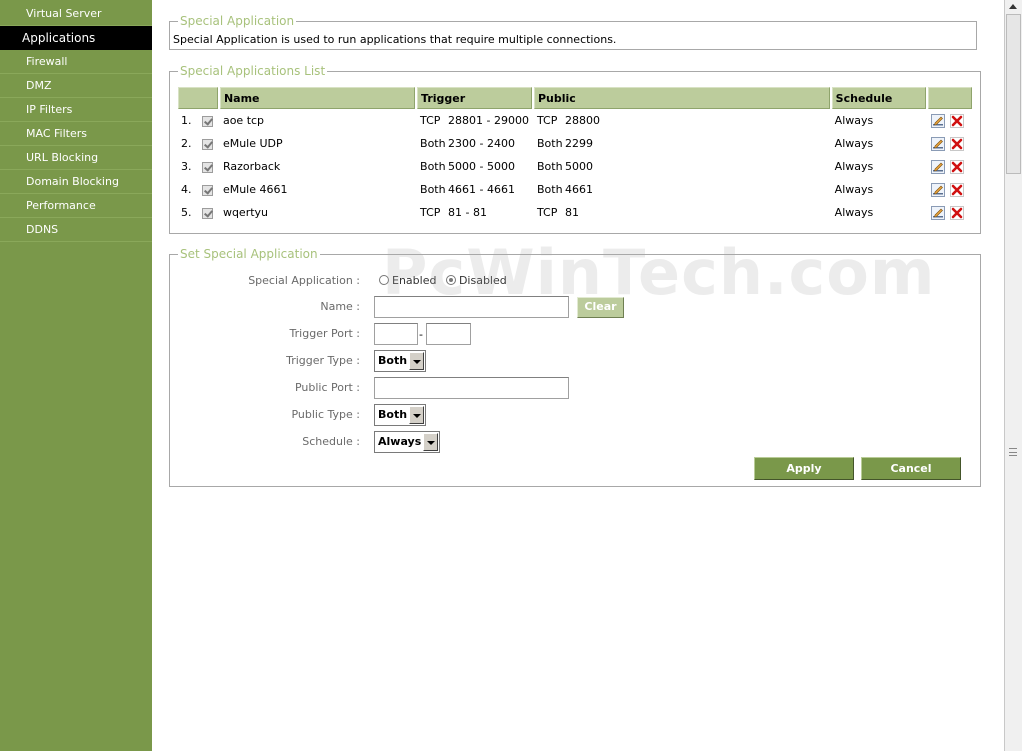 This screenshot has height=751, width=1022. I want to click on intro-legend: Special Application, so click(237, 21).